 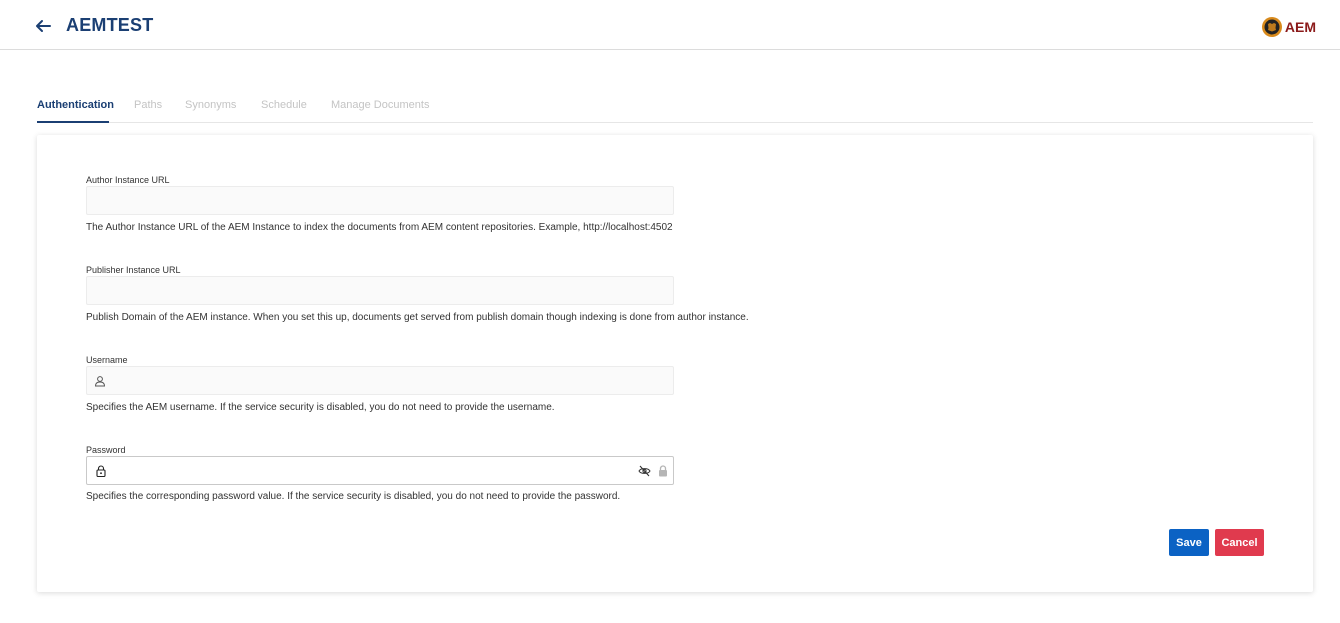 I want to click on tab-authentication: Authentication, so click(x=75, y=105).